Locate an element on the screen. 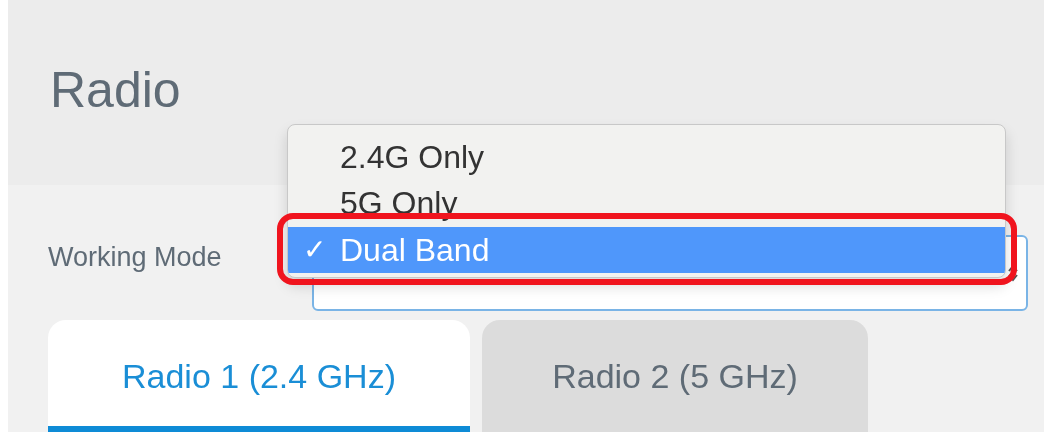 This screenshot has height=432, width=1044. tab: Radio 2 (5 GHz) is located at coordinates (675, 376).